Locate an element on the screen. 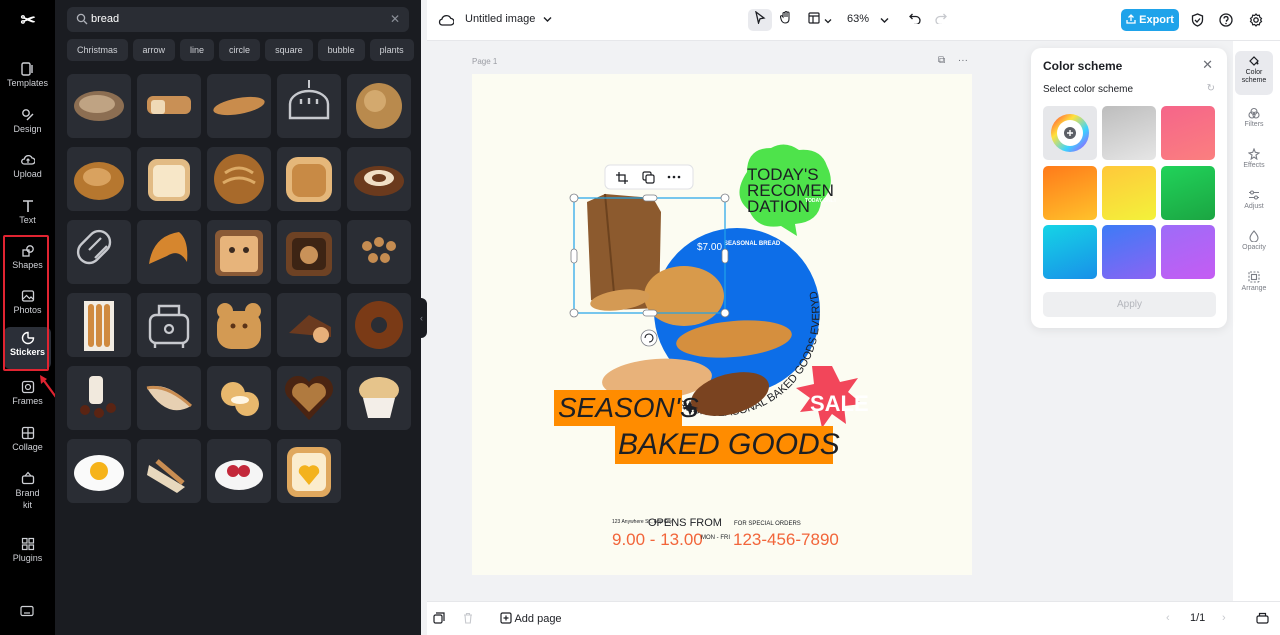  page-count: 1/1 is located at coordinates (1198, 618).